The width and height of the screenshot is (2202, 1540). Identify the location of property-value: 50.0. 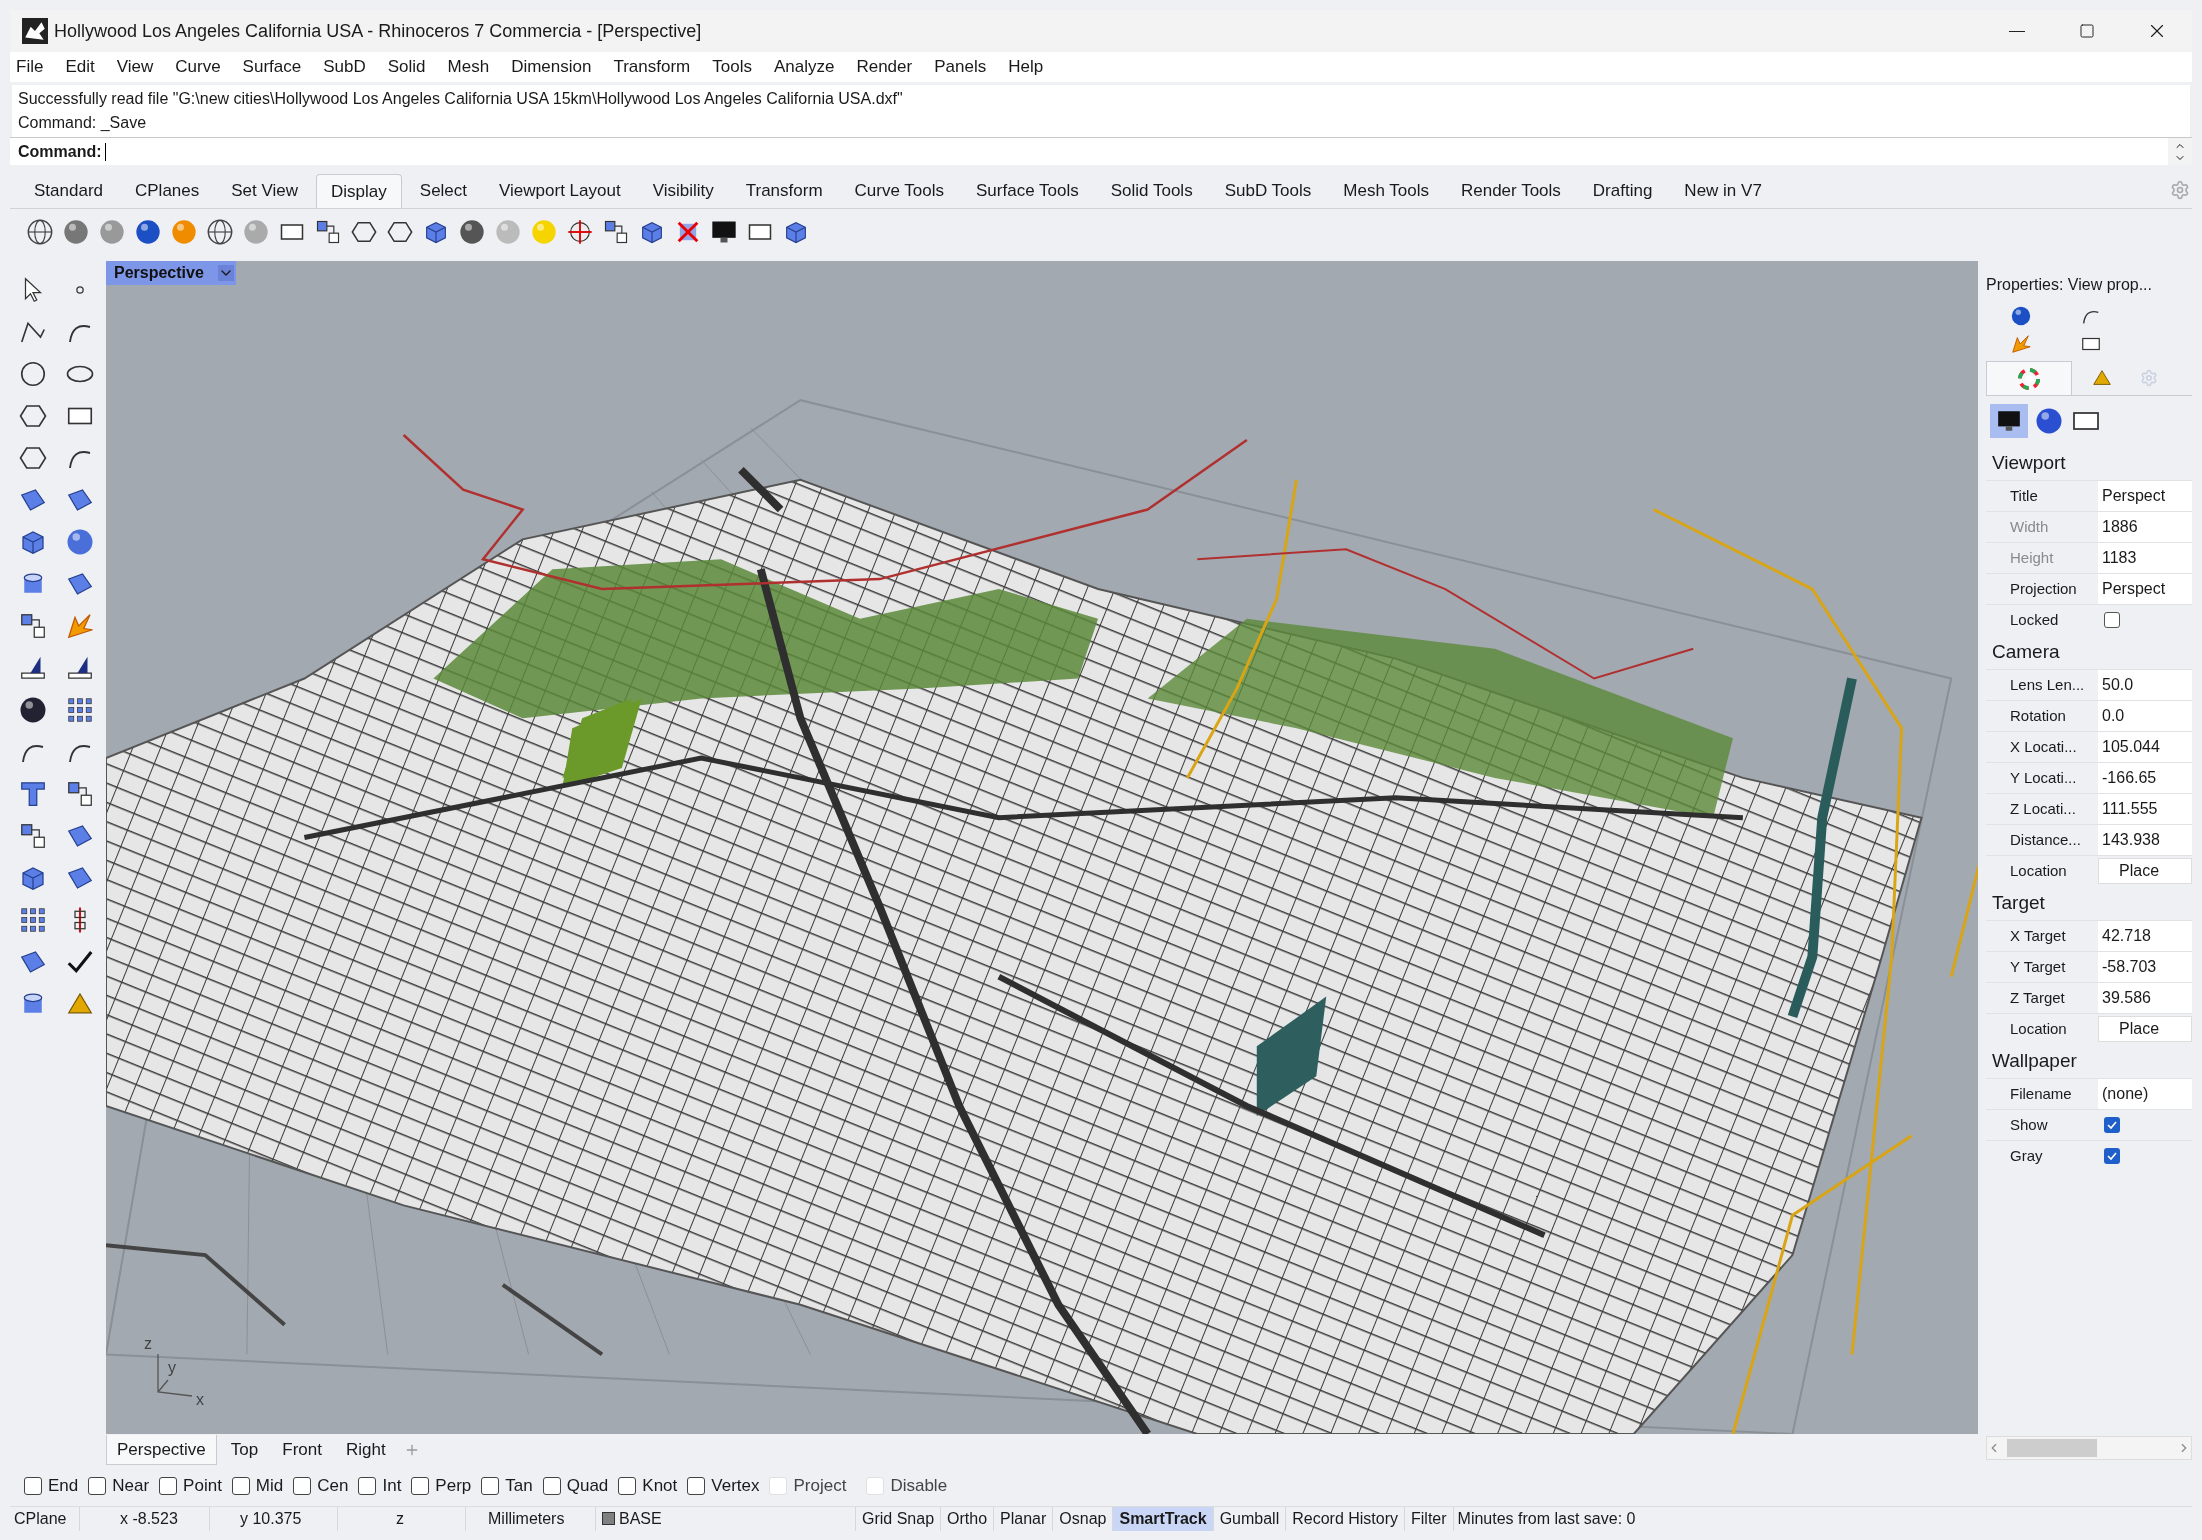
(2145, 685).